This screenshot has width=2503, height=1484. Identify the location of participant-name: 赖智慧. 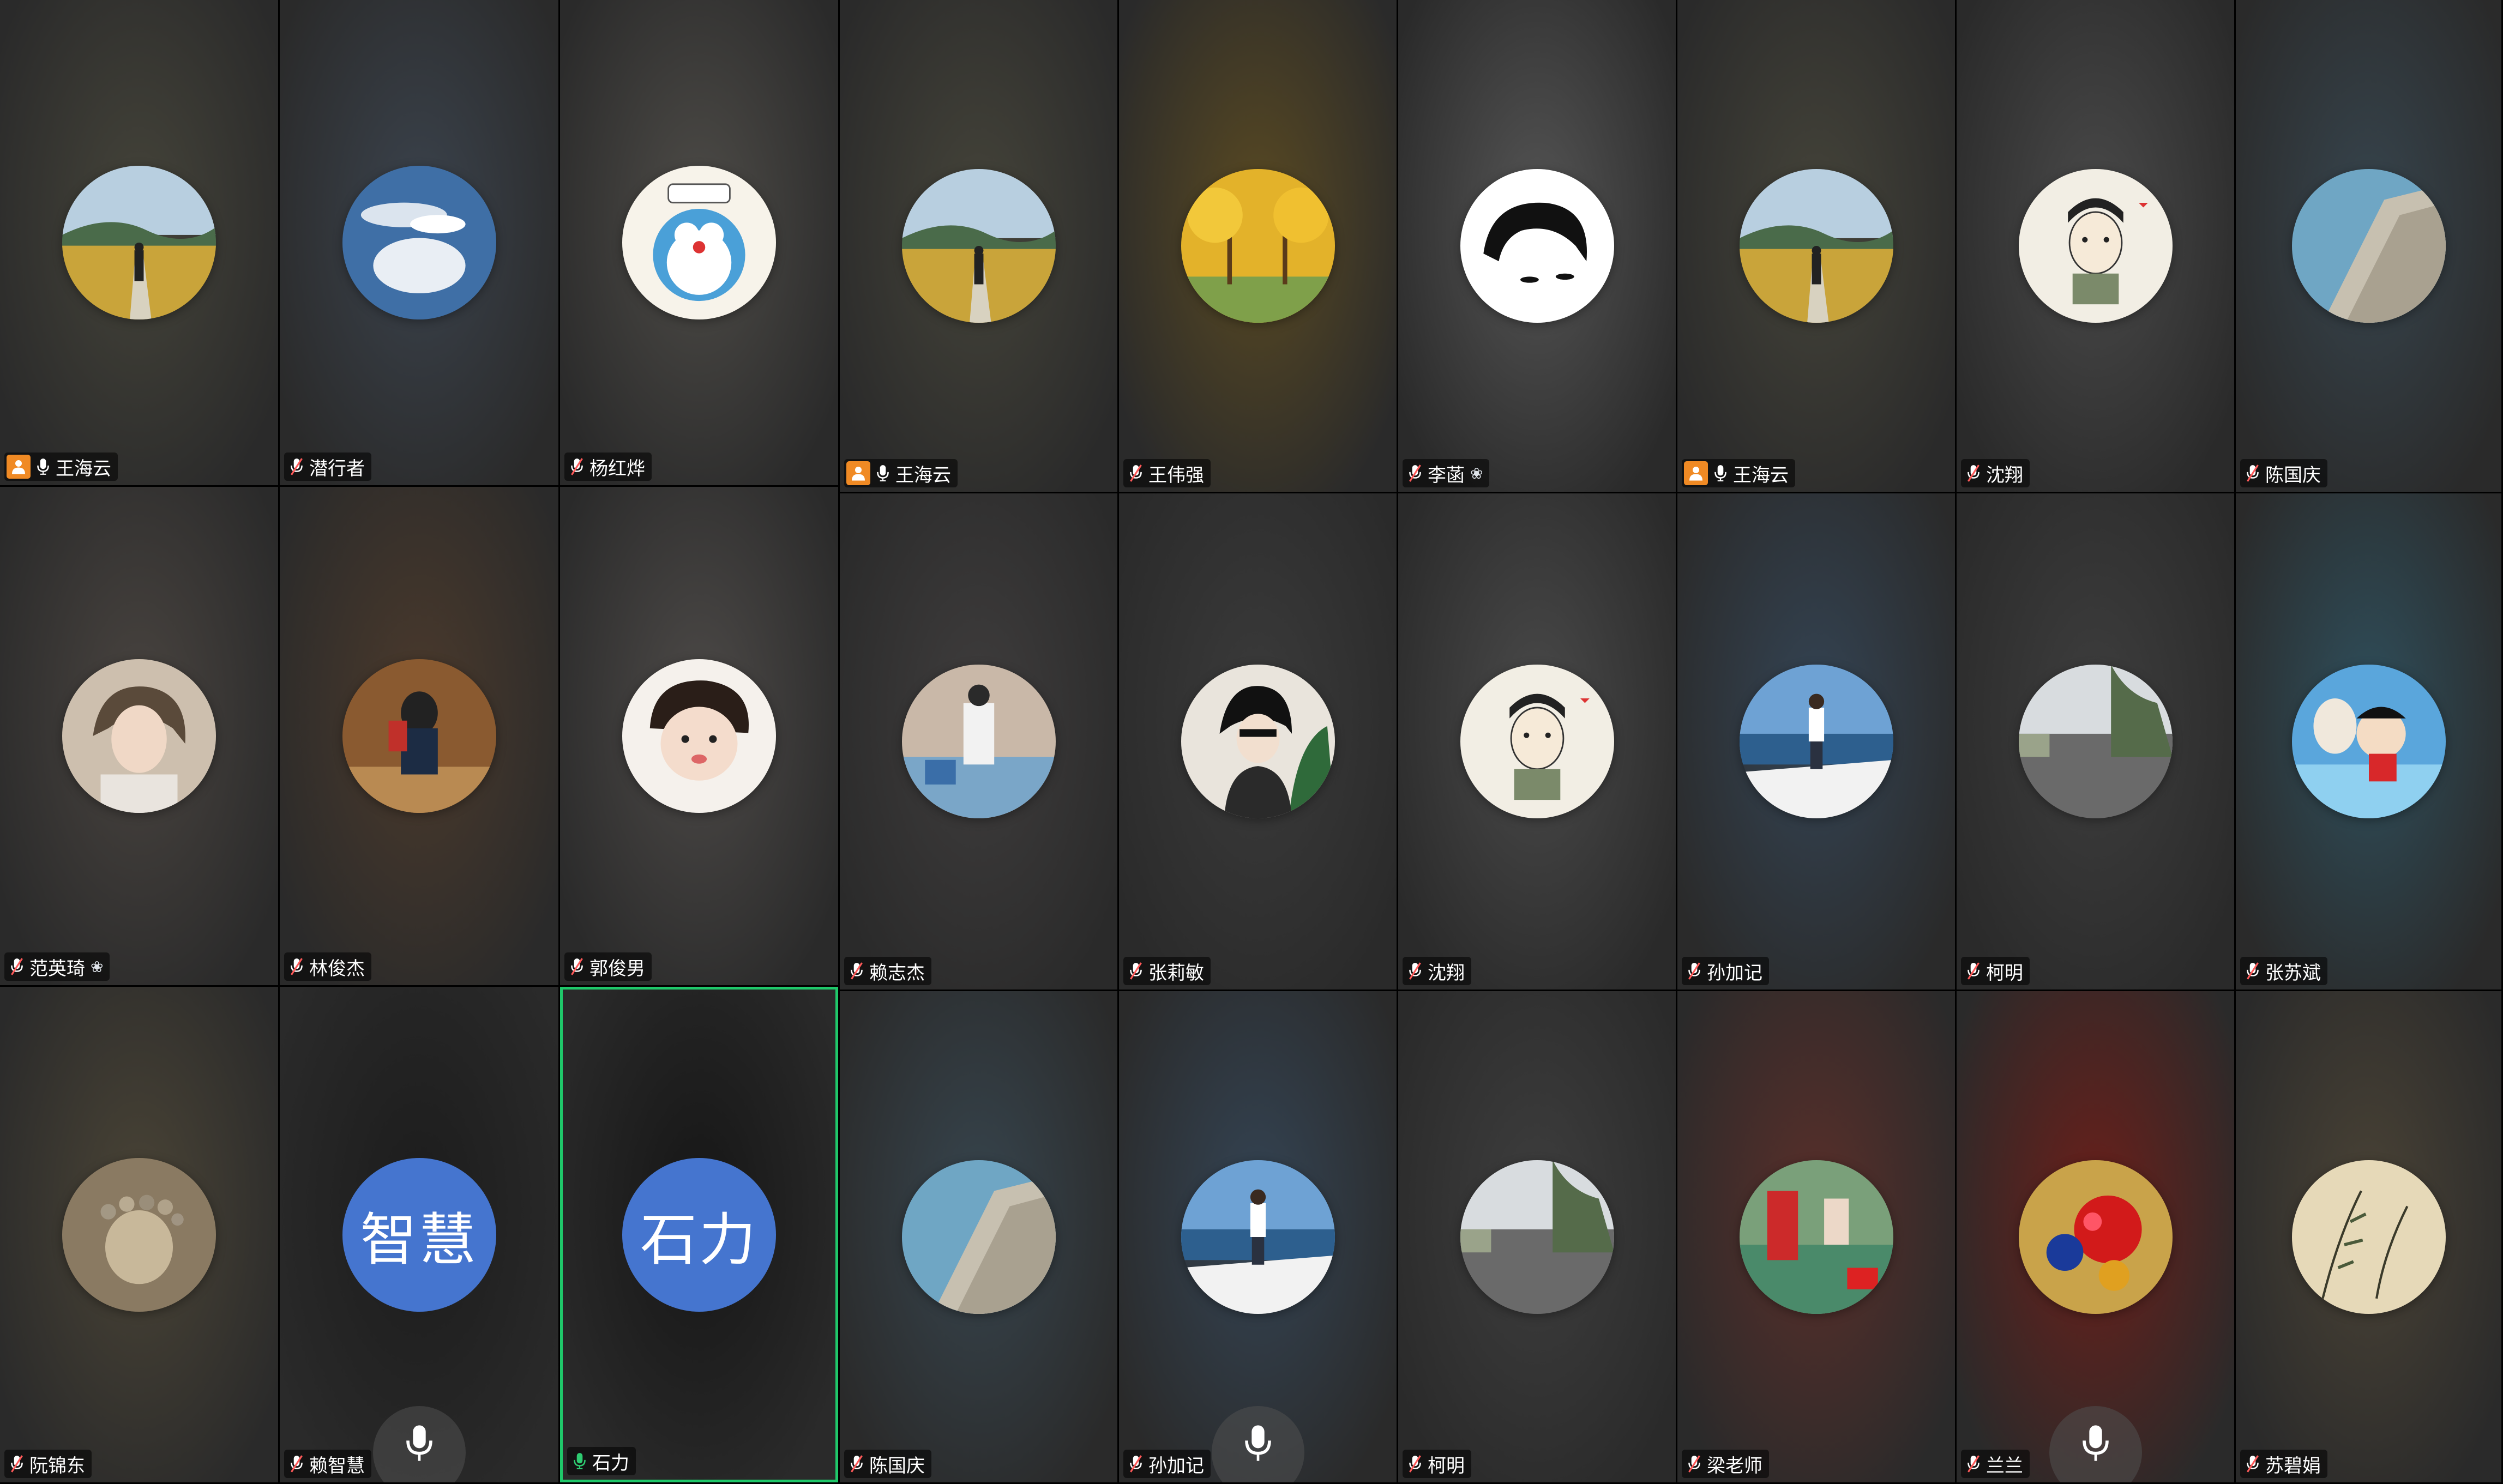
(337, 1466).